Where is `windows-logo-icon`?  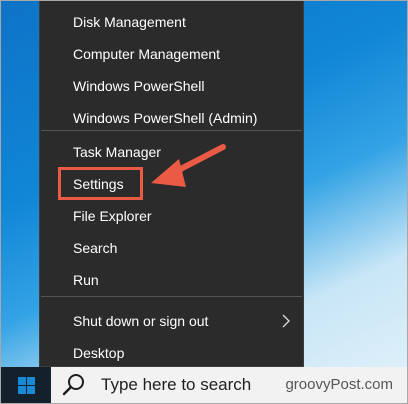
windows-logo-icon is located at coordinates (26, 385).